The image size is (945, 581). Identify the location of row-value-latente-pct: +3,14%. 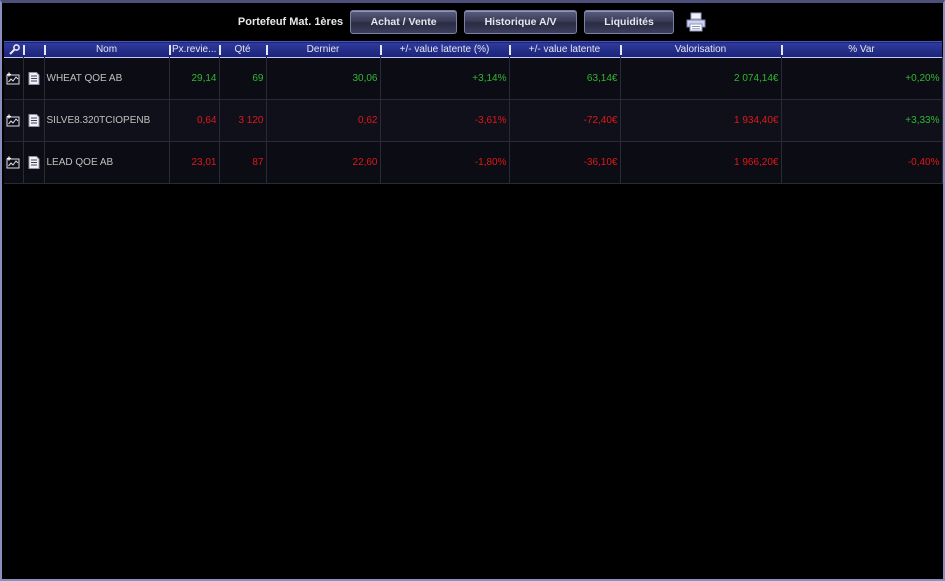
(445, 78).